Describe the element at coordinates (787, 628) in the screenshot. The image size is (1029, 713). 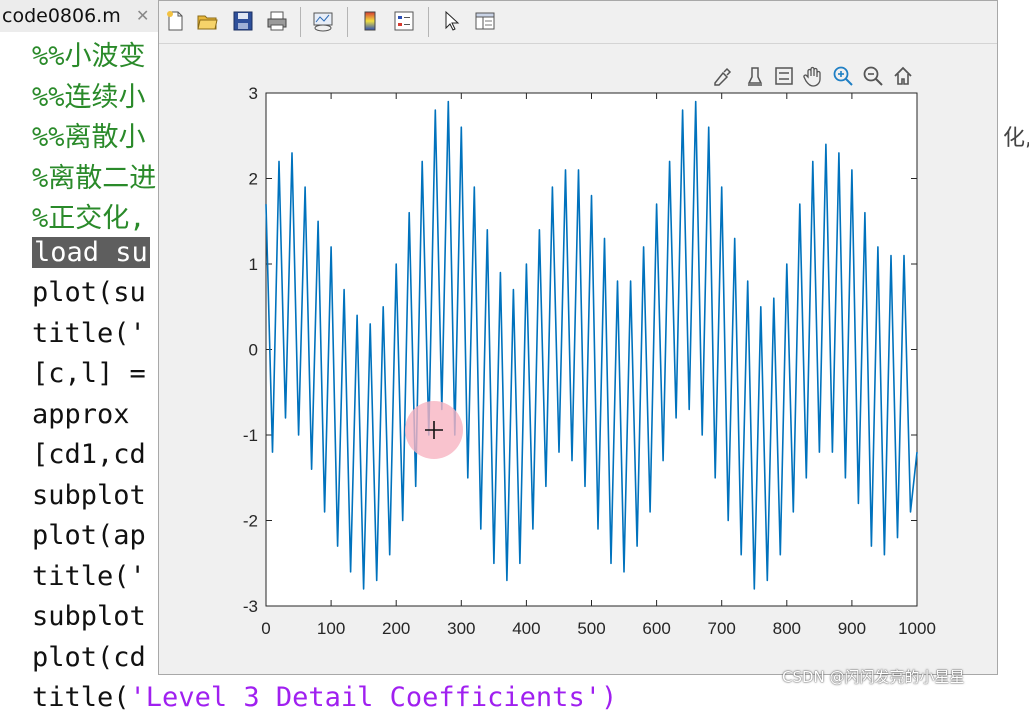
I see `x-tick-label: 800` at that location.